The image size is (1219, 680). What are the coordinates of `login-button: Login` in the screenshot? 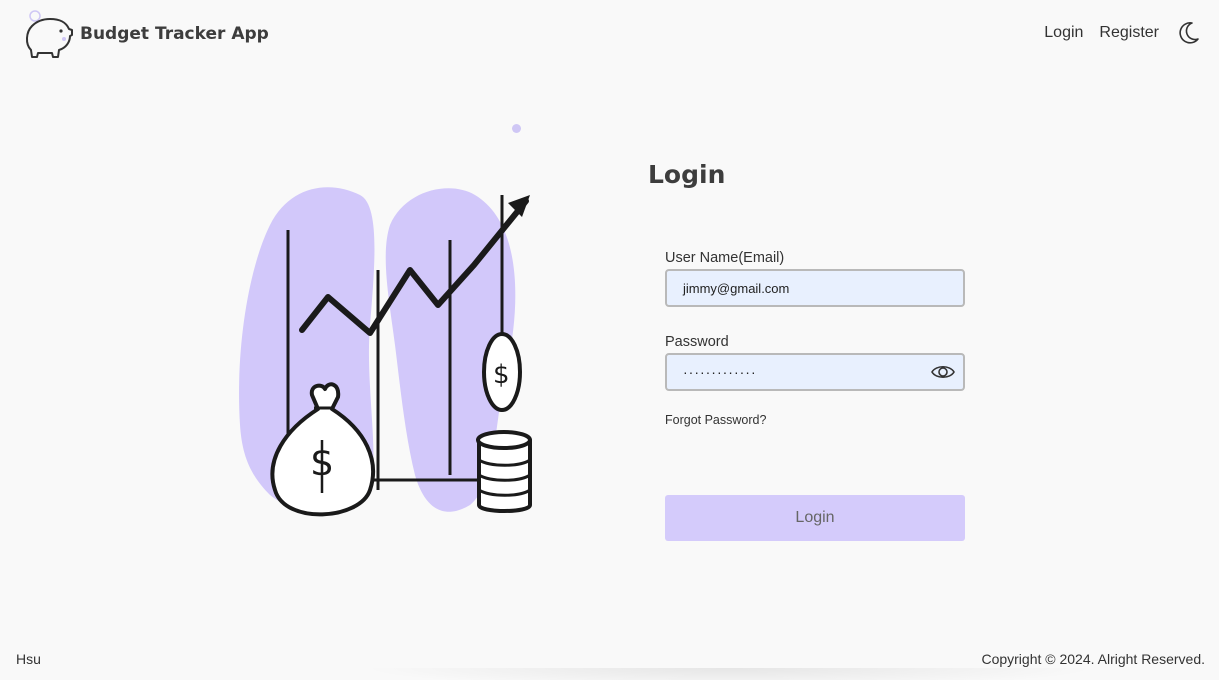 It's located at (815, 518).